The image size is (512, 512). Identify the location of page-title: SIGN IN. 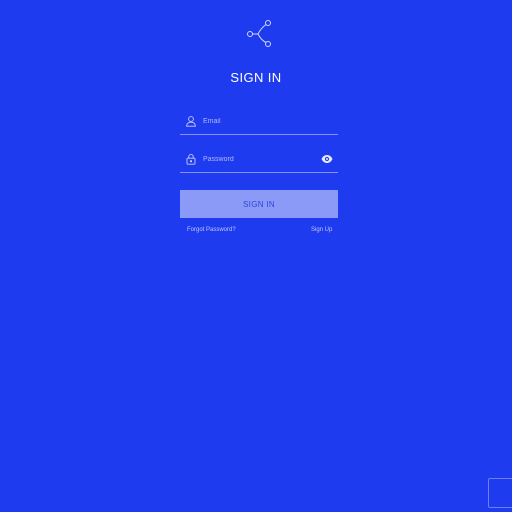
(256, 77).